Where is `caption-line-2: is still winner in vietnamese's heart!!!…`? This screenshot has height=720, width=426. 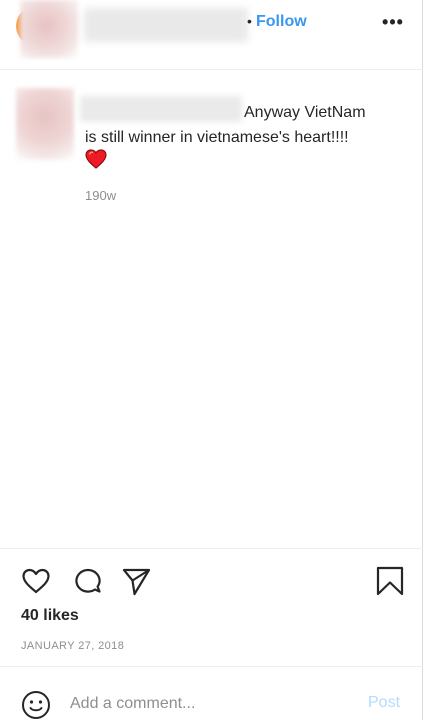 caption-line-2: is still winner in vietnamese's heart!!!… is located at coordinates (217, 137).